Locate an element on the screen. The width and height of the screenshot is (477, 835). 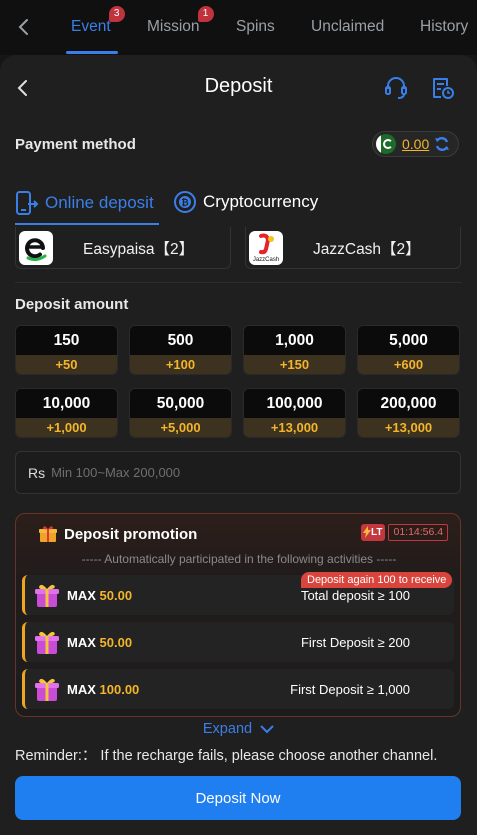
expand-button: Expand is located at coordinates (238, 729).